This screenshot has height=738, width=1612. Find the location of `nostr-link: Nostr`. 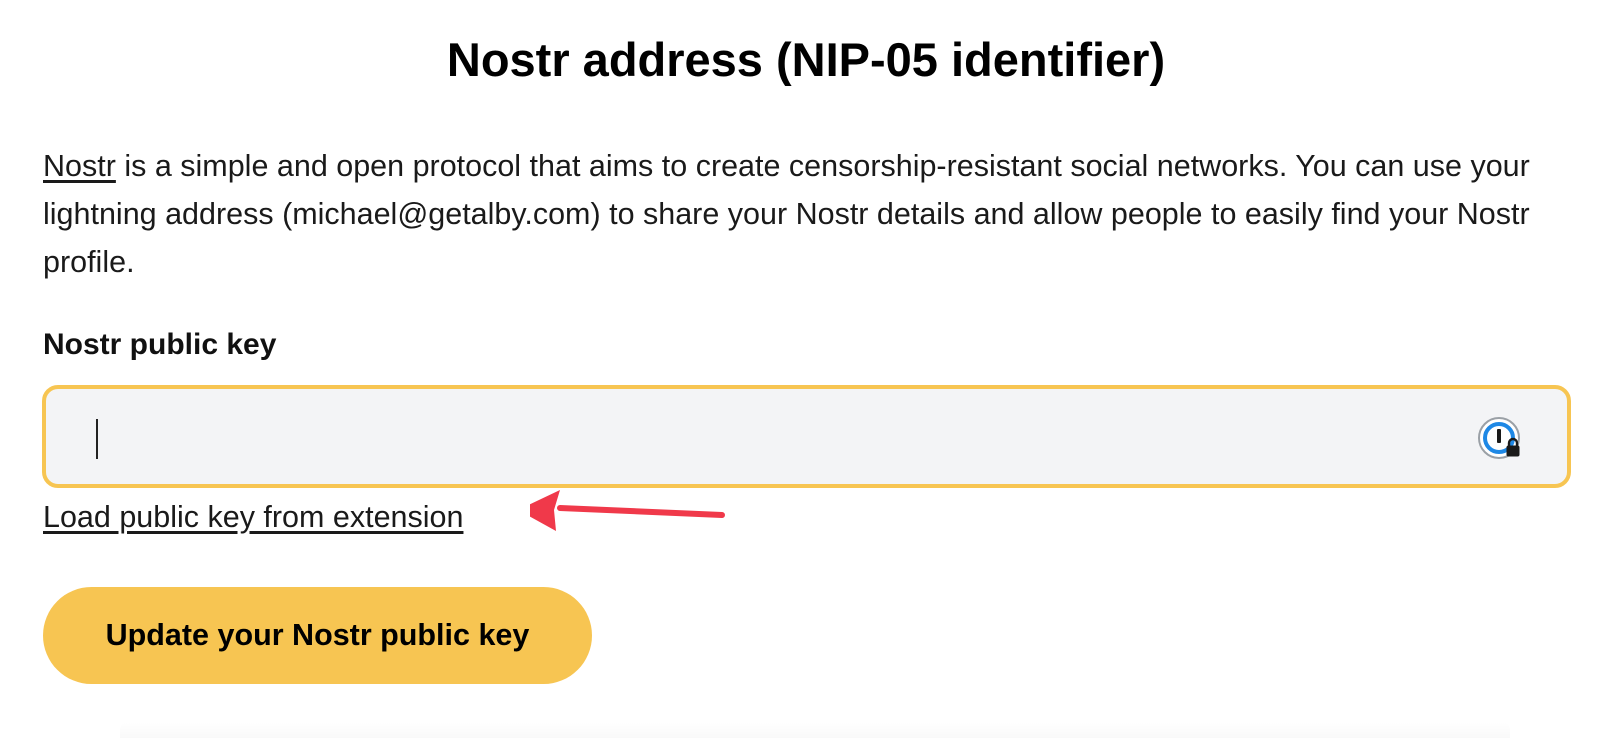

nostr-link: Nostr is located at coordinates (79, 166).